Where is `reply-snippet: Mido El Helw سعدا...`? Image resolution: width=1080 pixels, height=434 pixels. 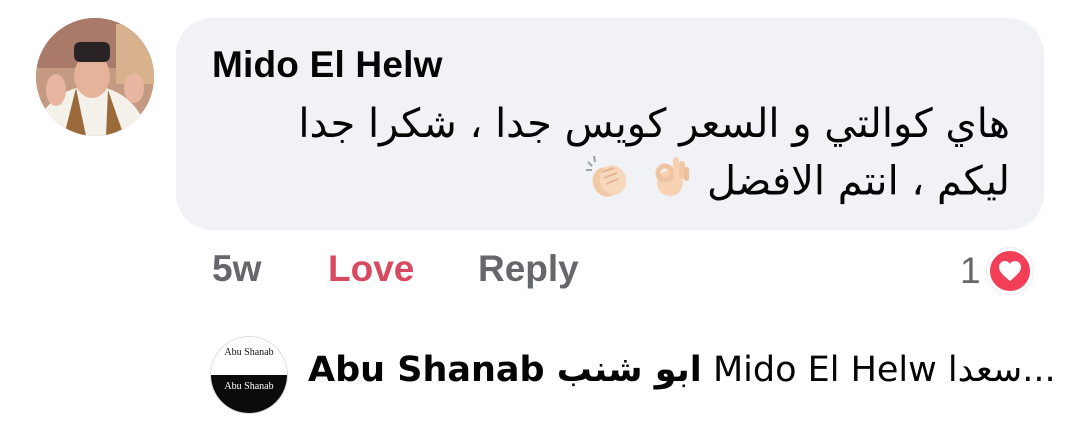 reply-snippet: Mido El Helw سعدا... is located at coordinates (884, 370).